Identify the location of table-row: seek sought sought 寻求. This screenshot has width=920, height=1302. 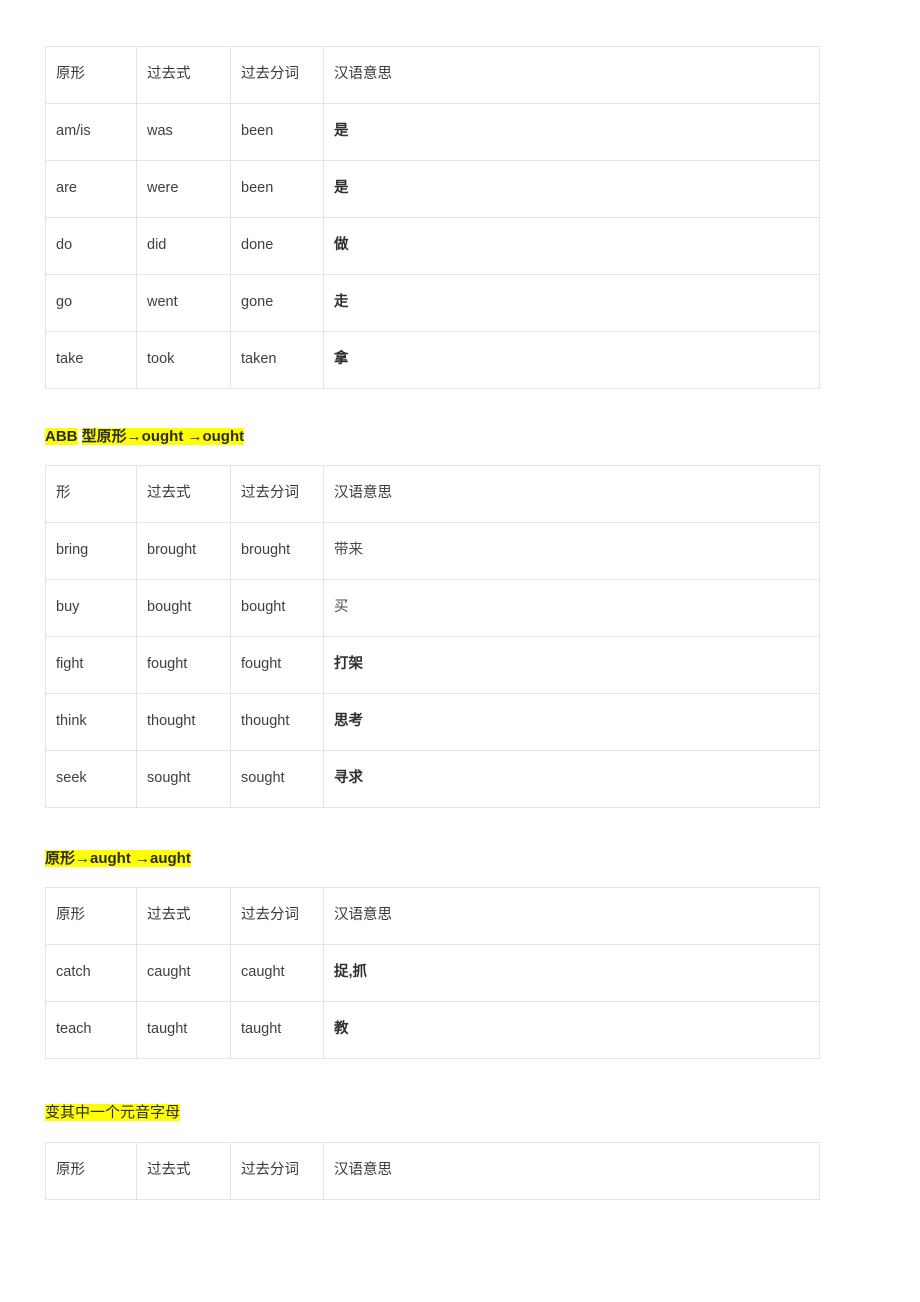
(432, 779).